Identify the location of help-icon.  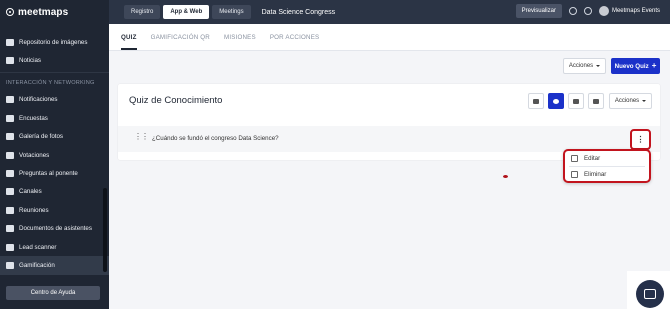
(587, 11).